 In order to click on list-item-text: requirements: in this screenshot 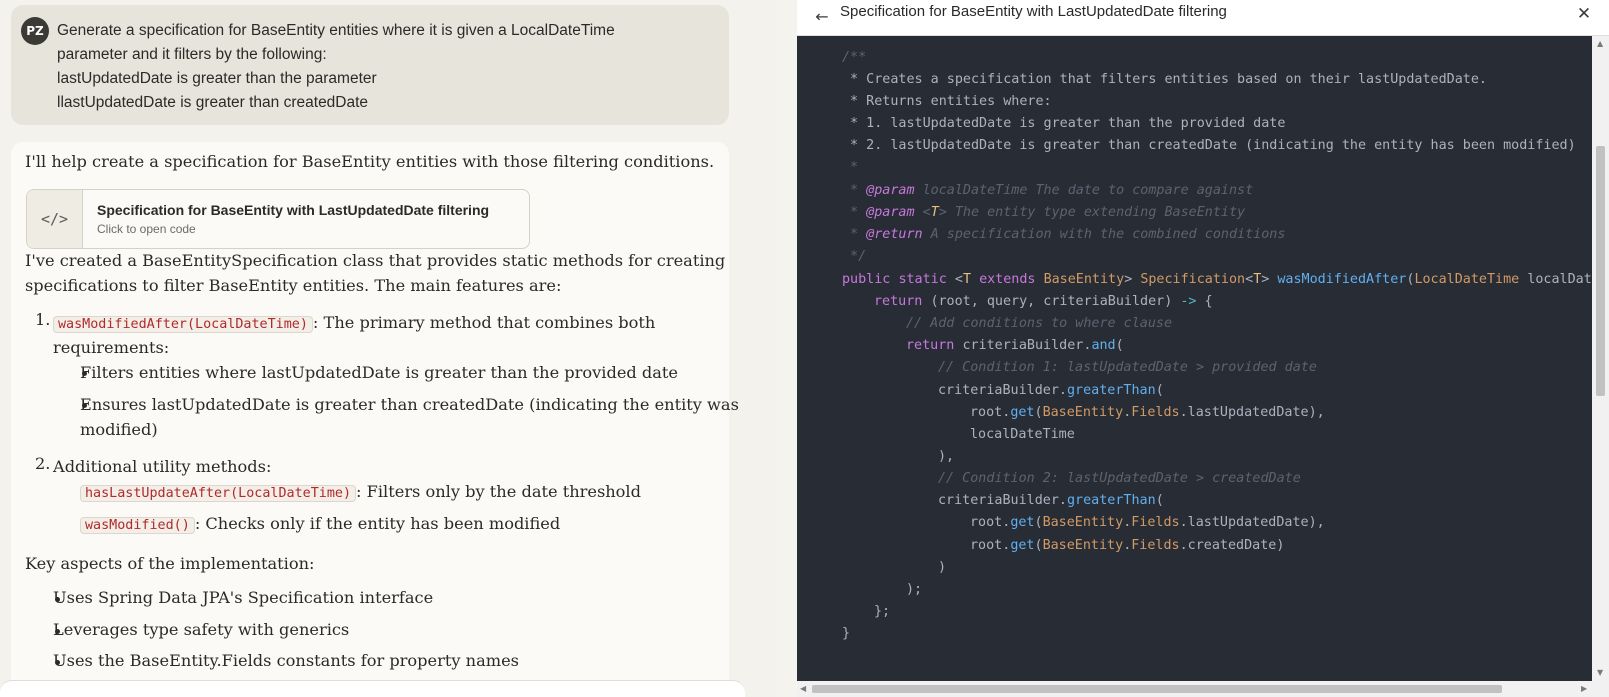, I will do `click(111, 347)`.